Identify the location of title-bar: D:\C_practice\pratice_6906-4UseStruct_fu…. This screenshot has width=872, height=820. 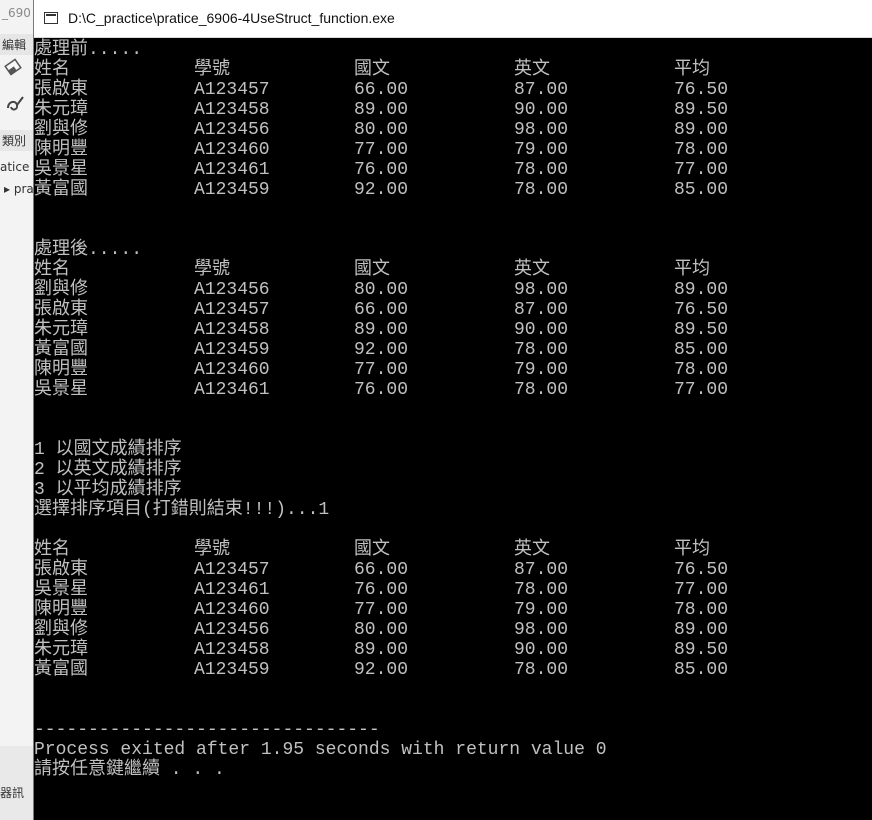
(453, 19).